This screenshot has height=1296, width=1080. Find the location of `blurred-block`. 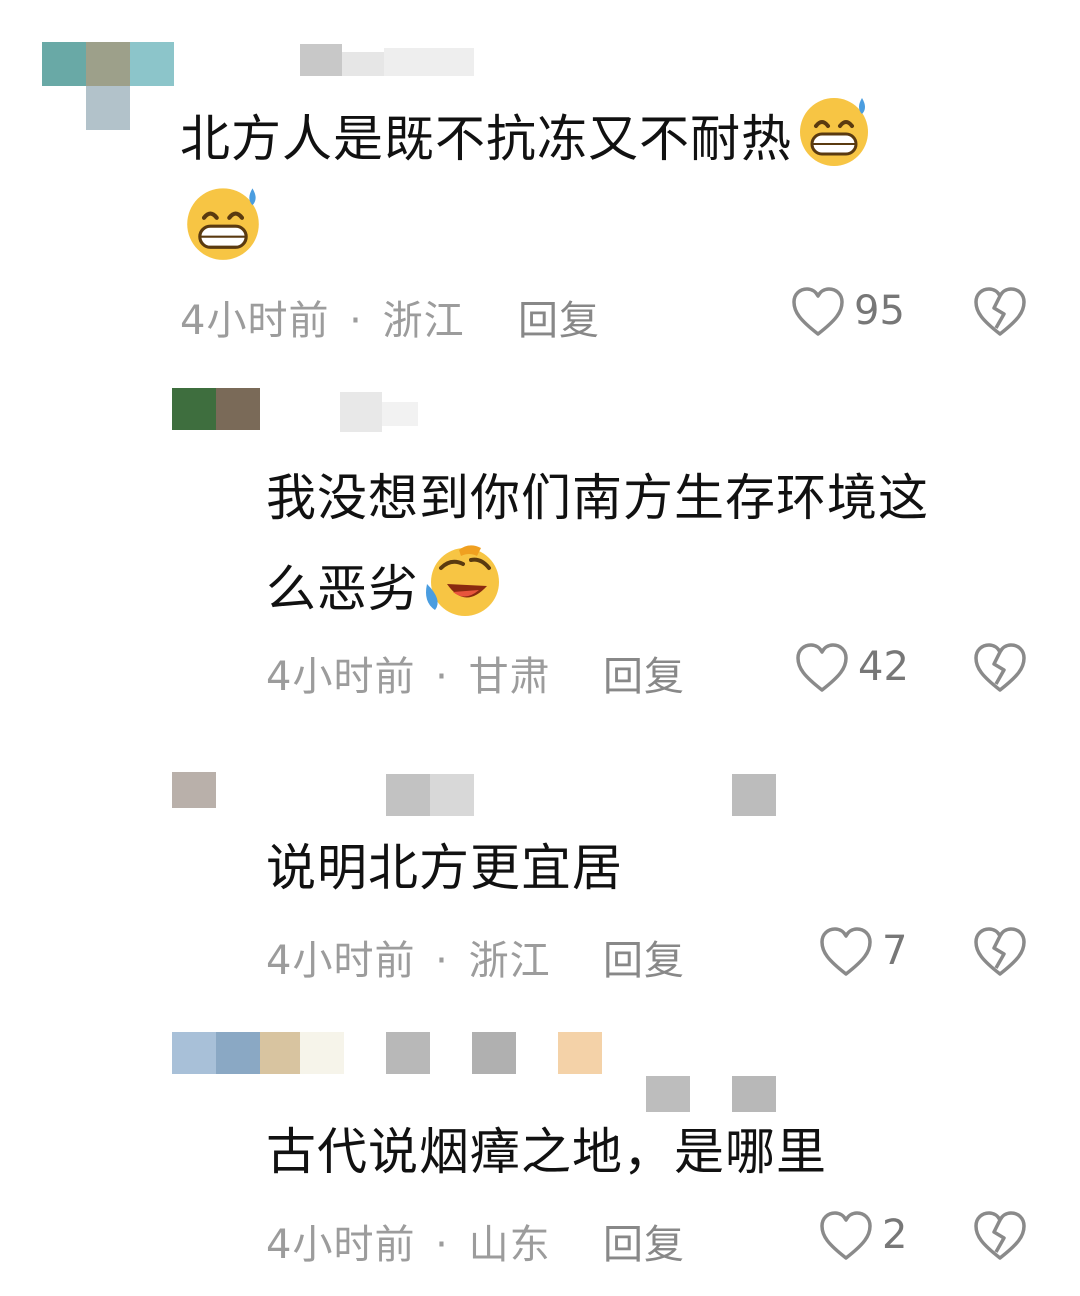

blurred-block is located at coordinates (711, 1094).